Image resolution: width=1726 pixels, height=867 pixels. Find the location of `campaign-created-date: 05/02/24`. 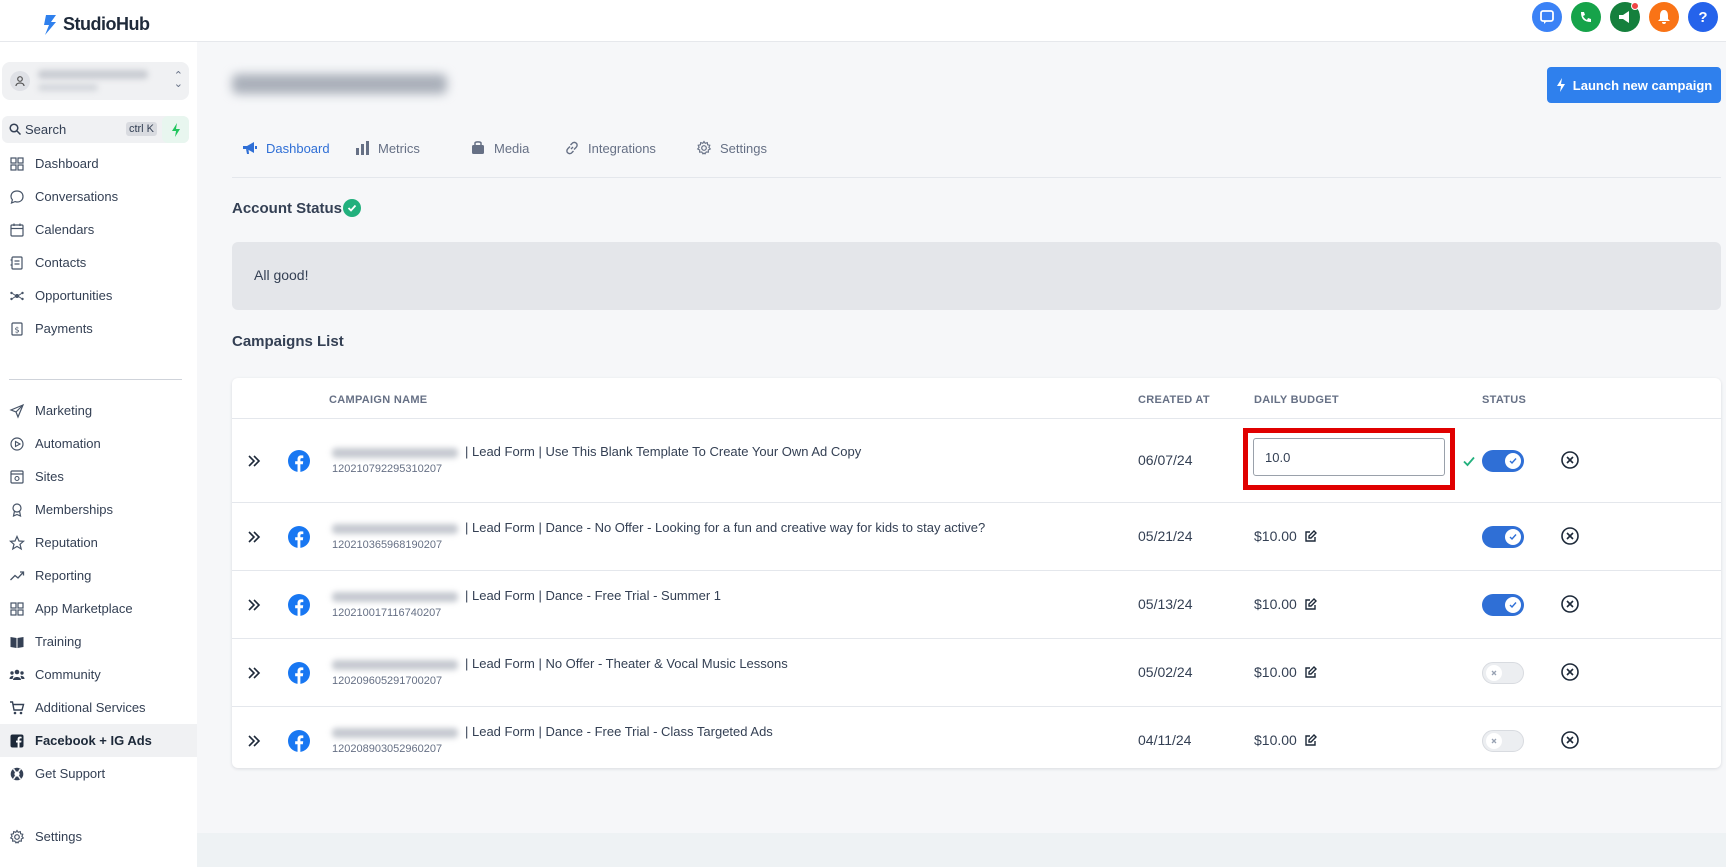

campaign-created-date: 05/02/24 is located at coordinates (1165, 672).